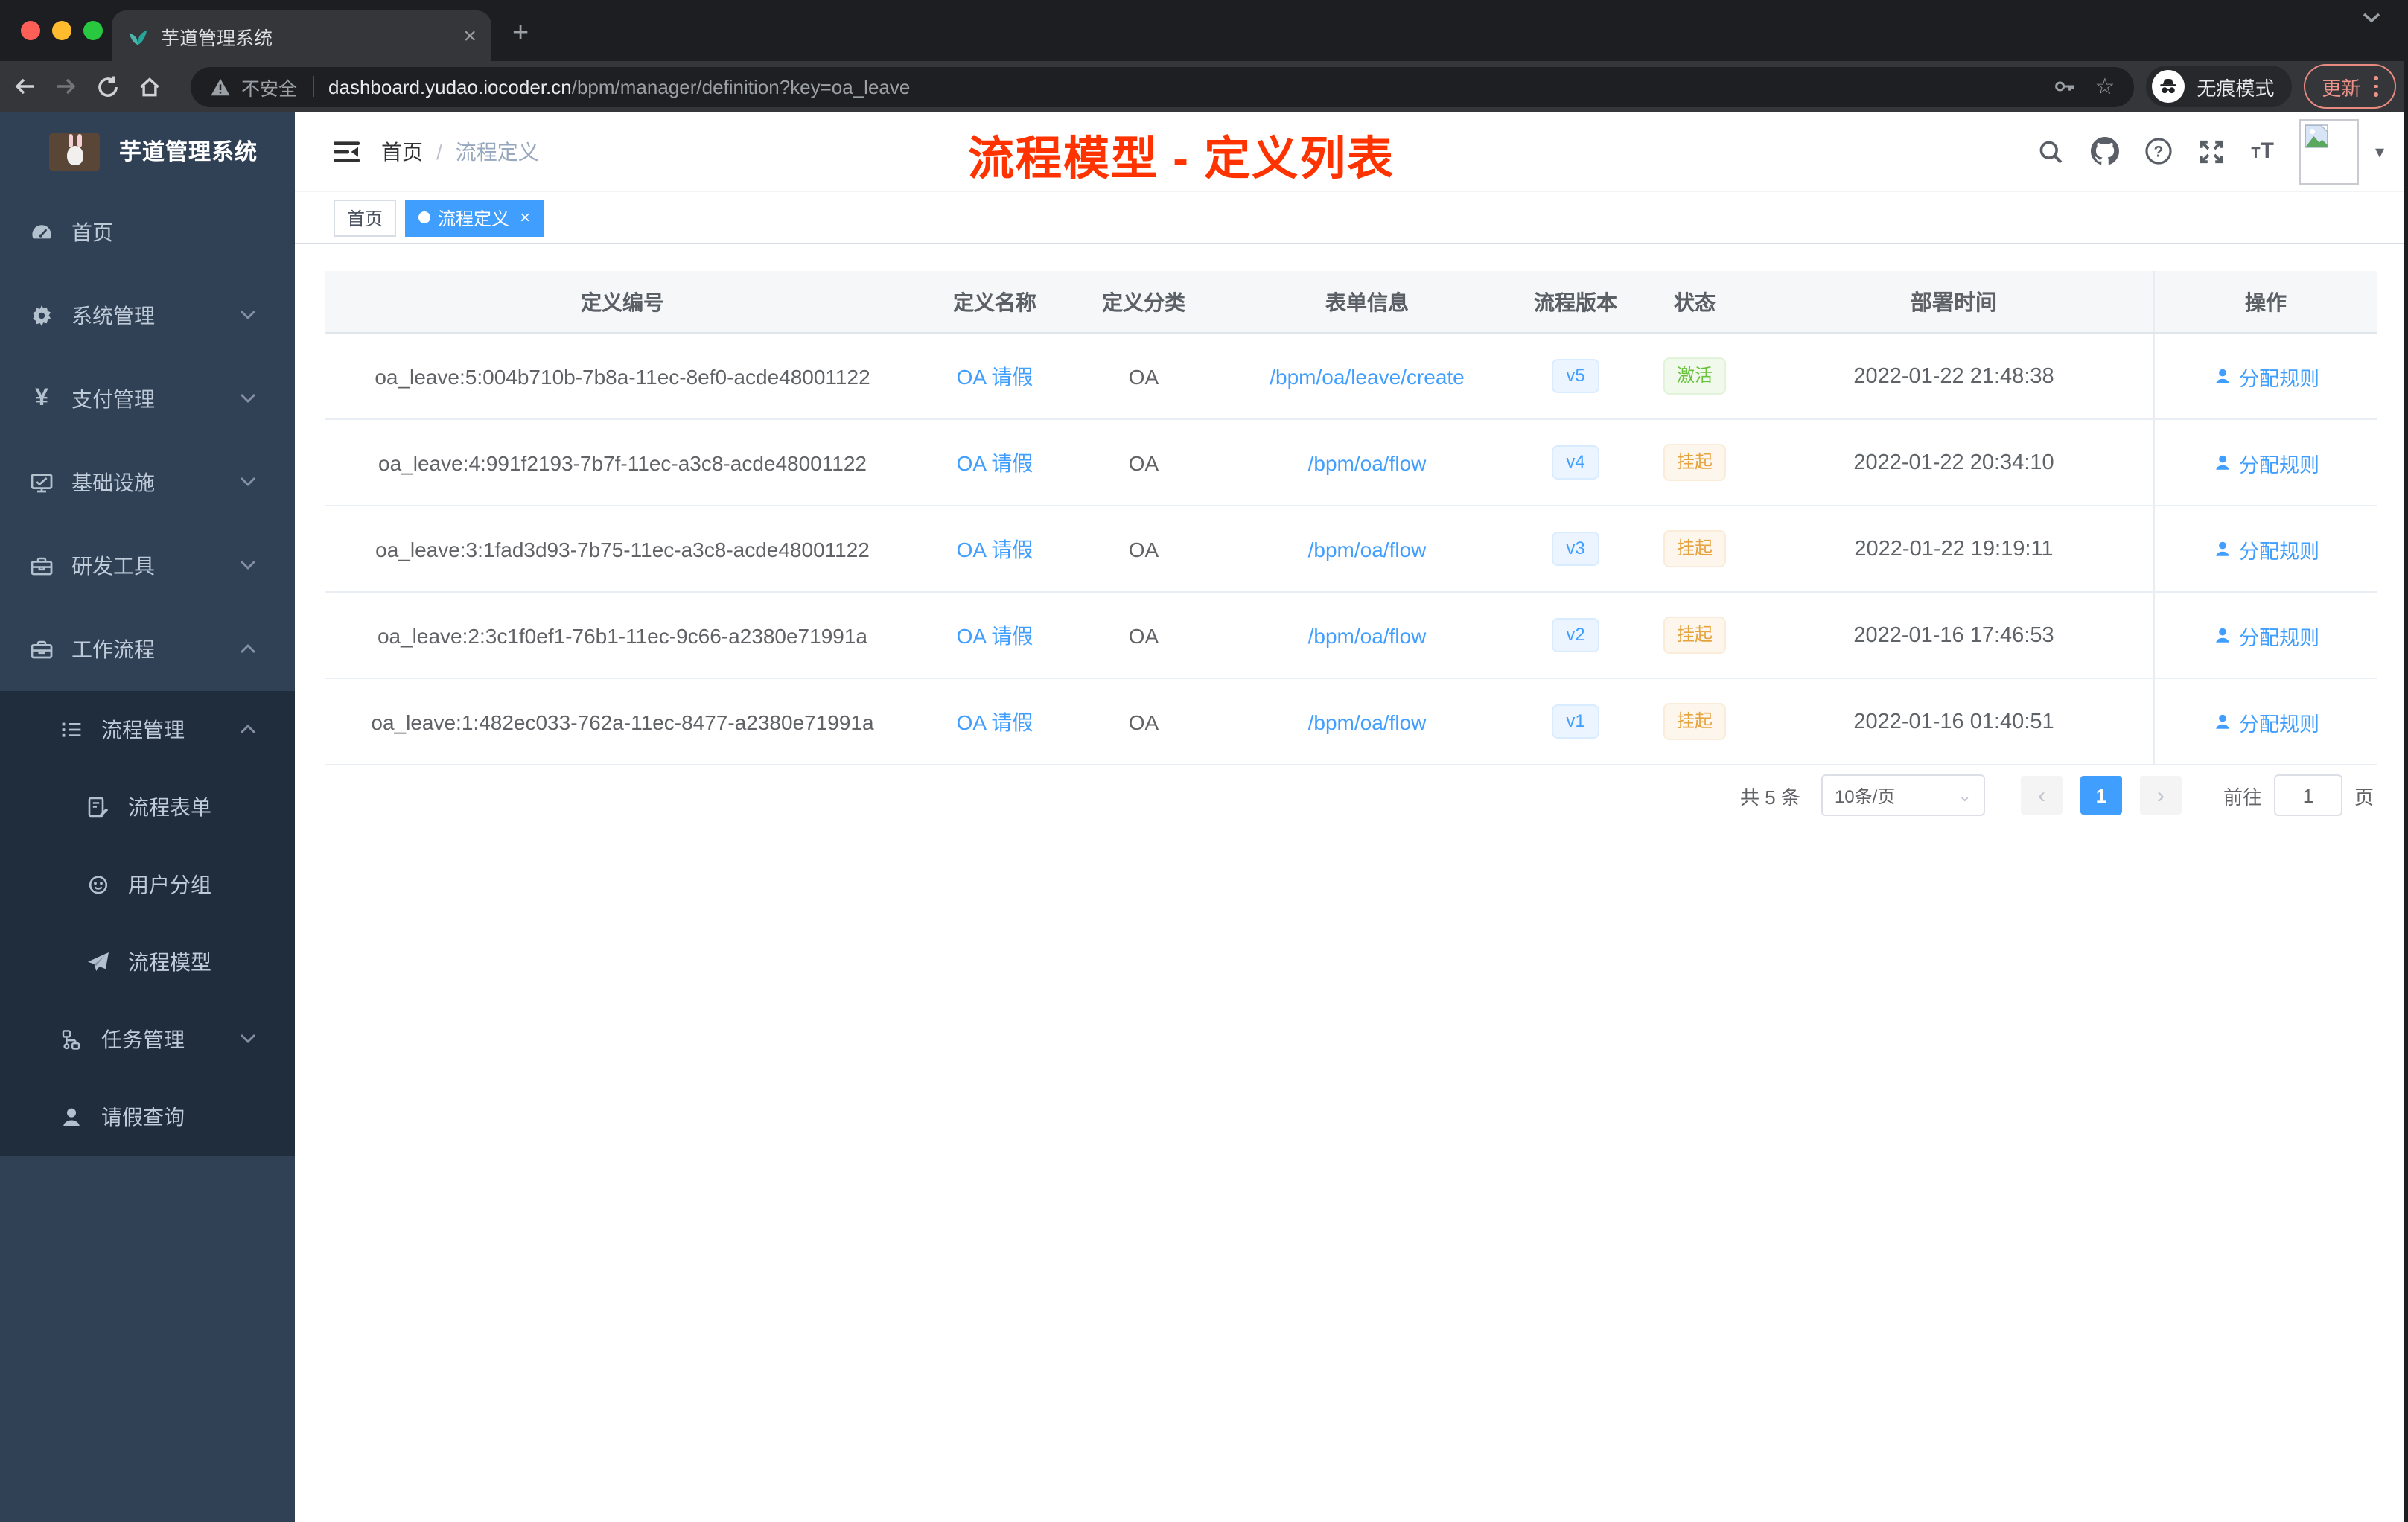 The height and width of the screenshot is (1522, 2408). Describe the element at coordinates (474, 217) in the screenshot. I see `tag-process-definition: 流程定义 ×` at that location.